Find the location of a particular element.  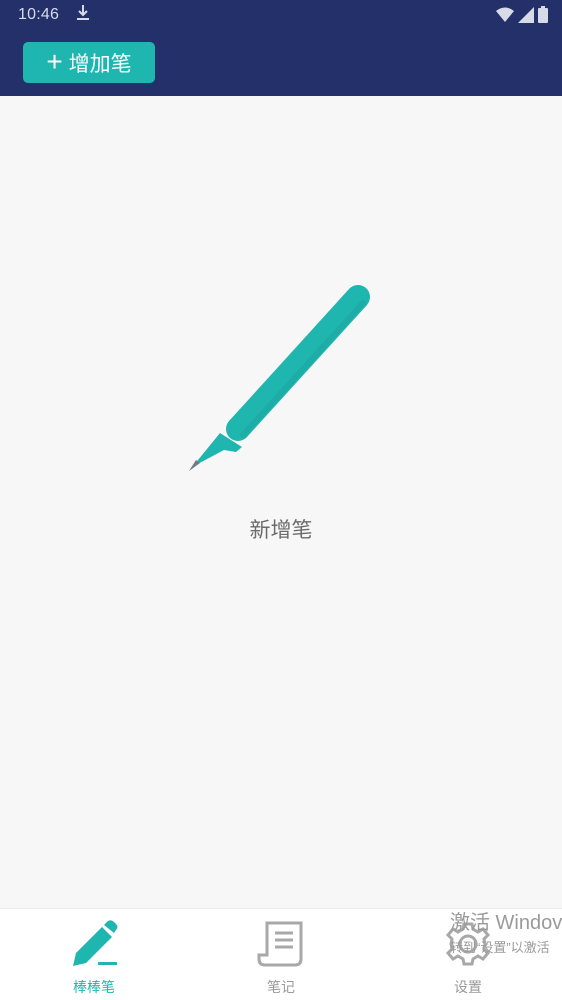

nav-item-notes: 笔记 is located at coordinates (281, 954).